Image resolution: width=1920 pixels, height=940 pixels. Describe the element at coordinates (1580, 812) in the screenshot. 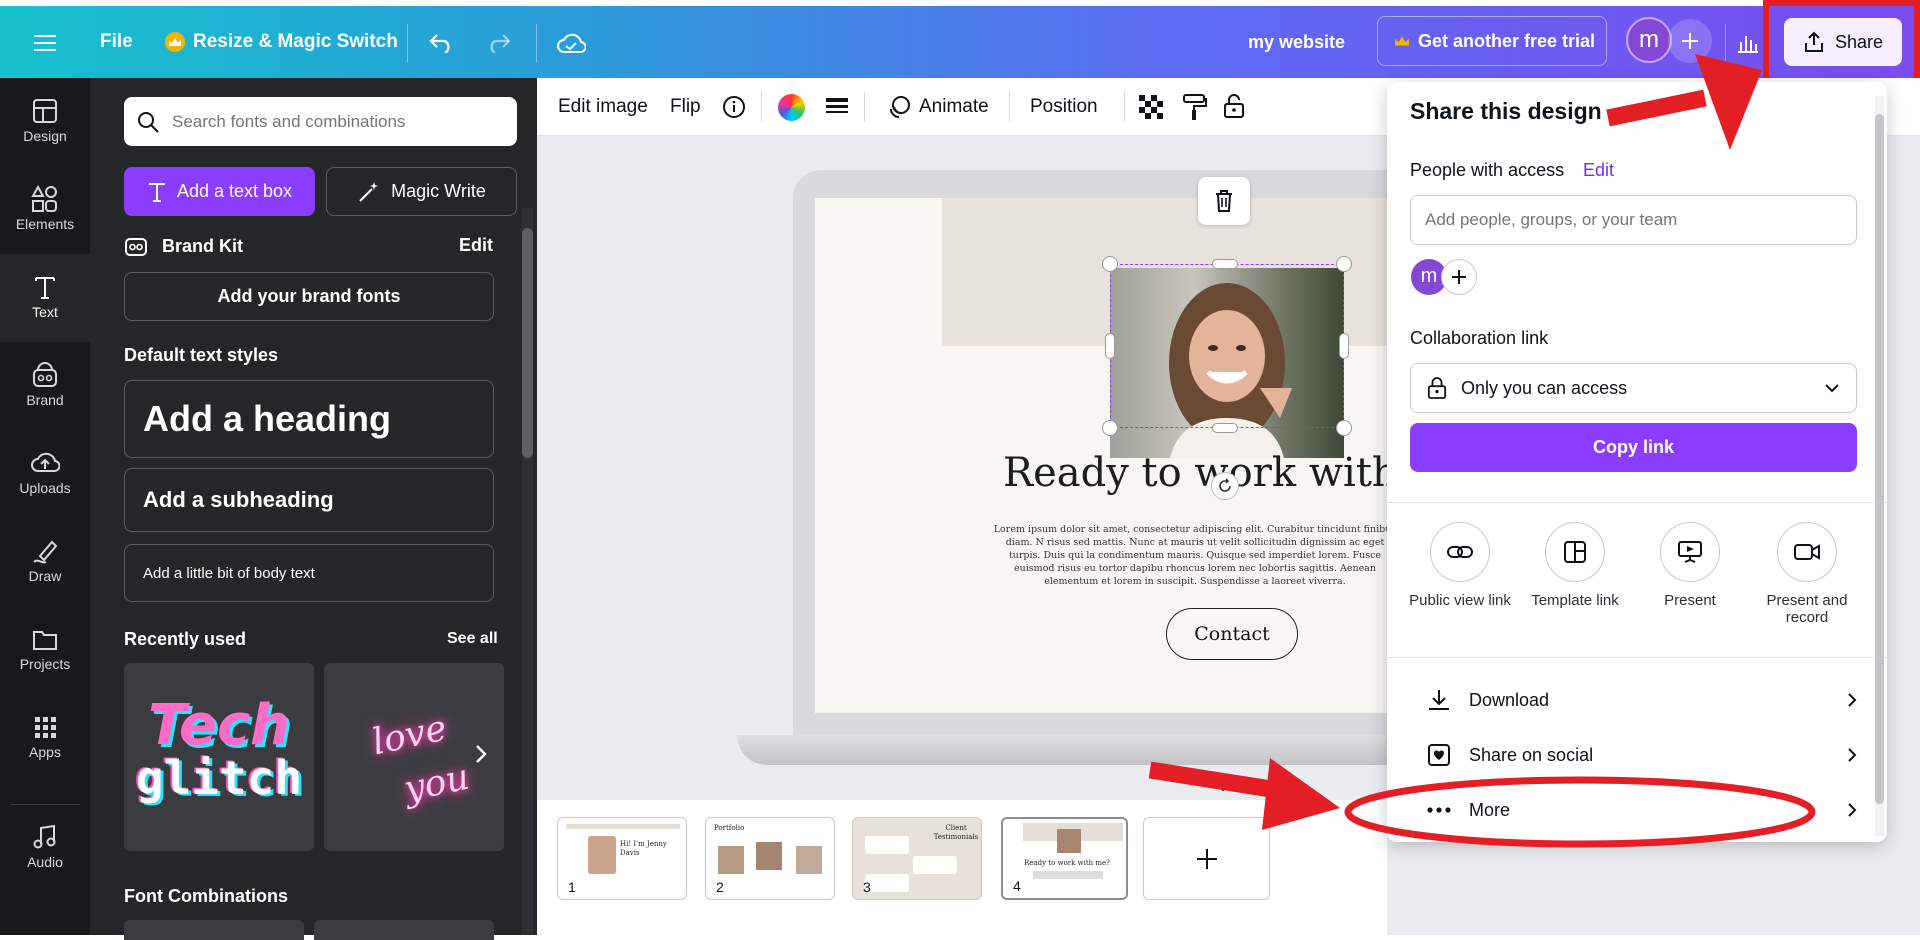

I see `more-highlight-ellipse` at that location.